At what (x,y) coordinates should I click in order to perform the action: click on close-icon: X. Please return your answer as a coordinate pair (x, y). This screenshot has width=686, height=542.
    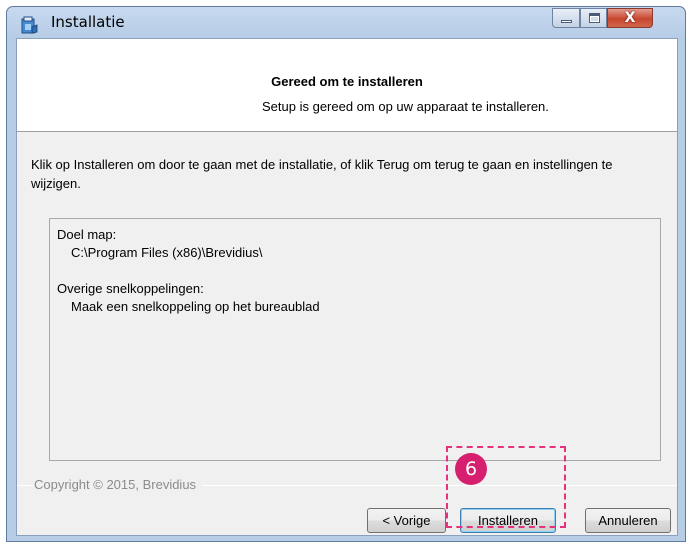
    Looking at the image, I should click on (630, 18).